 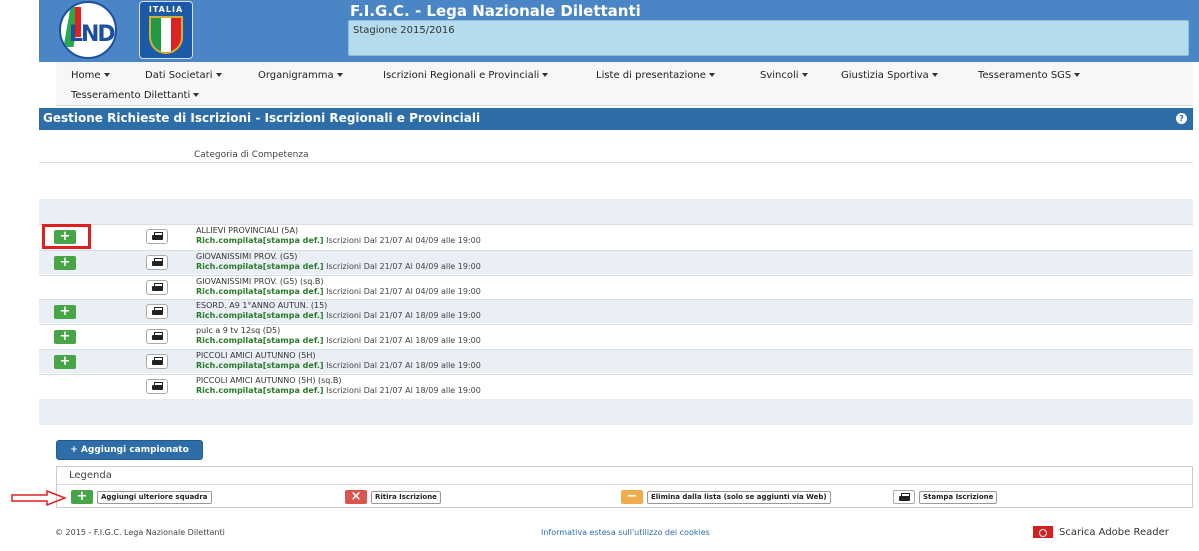 I want to click on category-name: GIOVANISSIMI PROV. (G5) (sq.B), so click(x=260, y=281).